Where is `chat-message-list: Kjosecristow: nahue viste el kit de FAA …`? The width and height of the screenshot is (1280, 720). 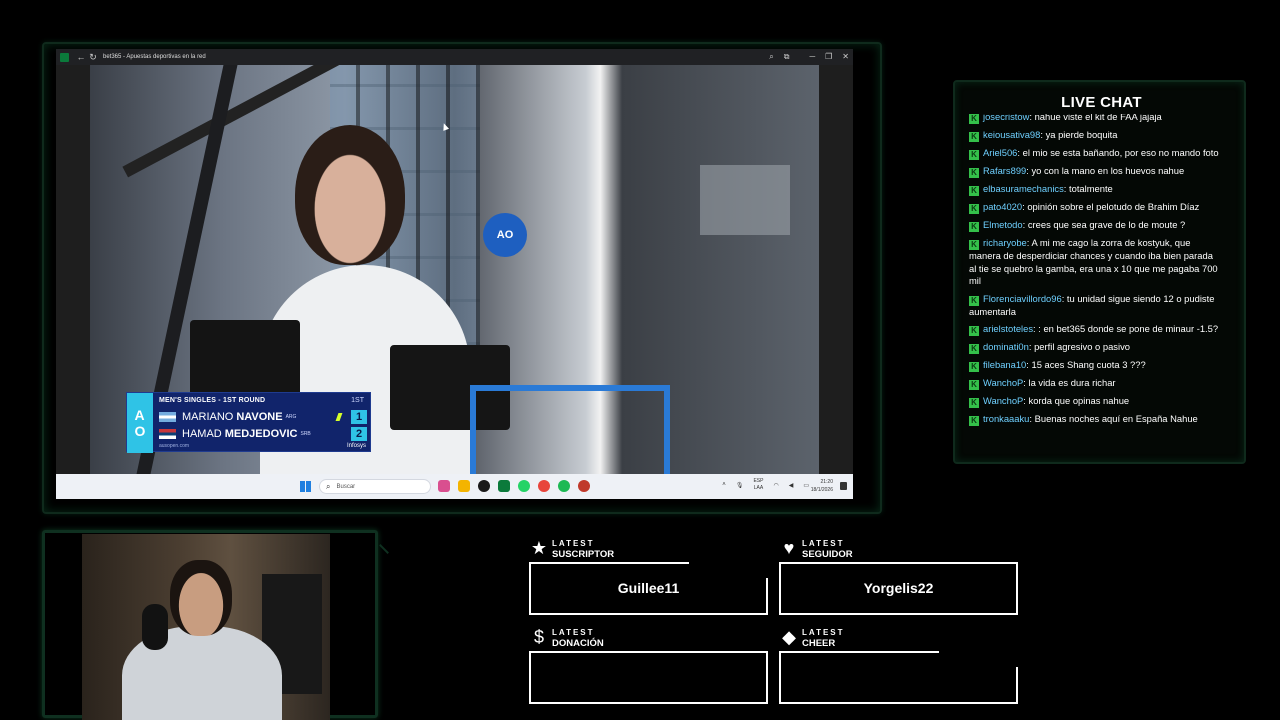 chat-message-list: Kjosecristow: nahue viste el kit de FAA … is located at coordinates (1094, 284).